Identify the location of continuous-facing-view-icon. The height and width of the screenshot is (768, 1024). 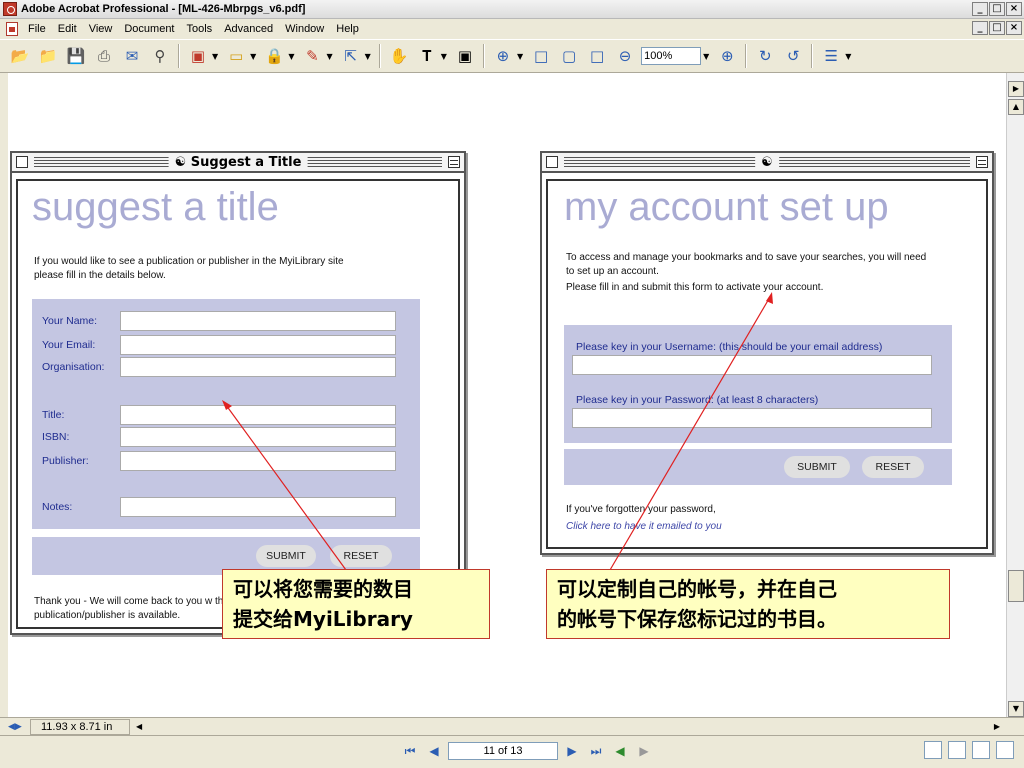
(1005, 750).